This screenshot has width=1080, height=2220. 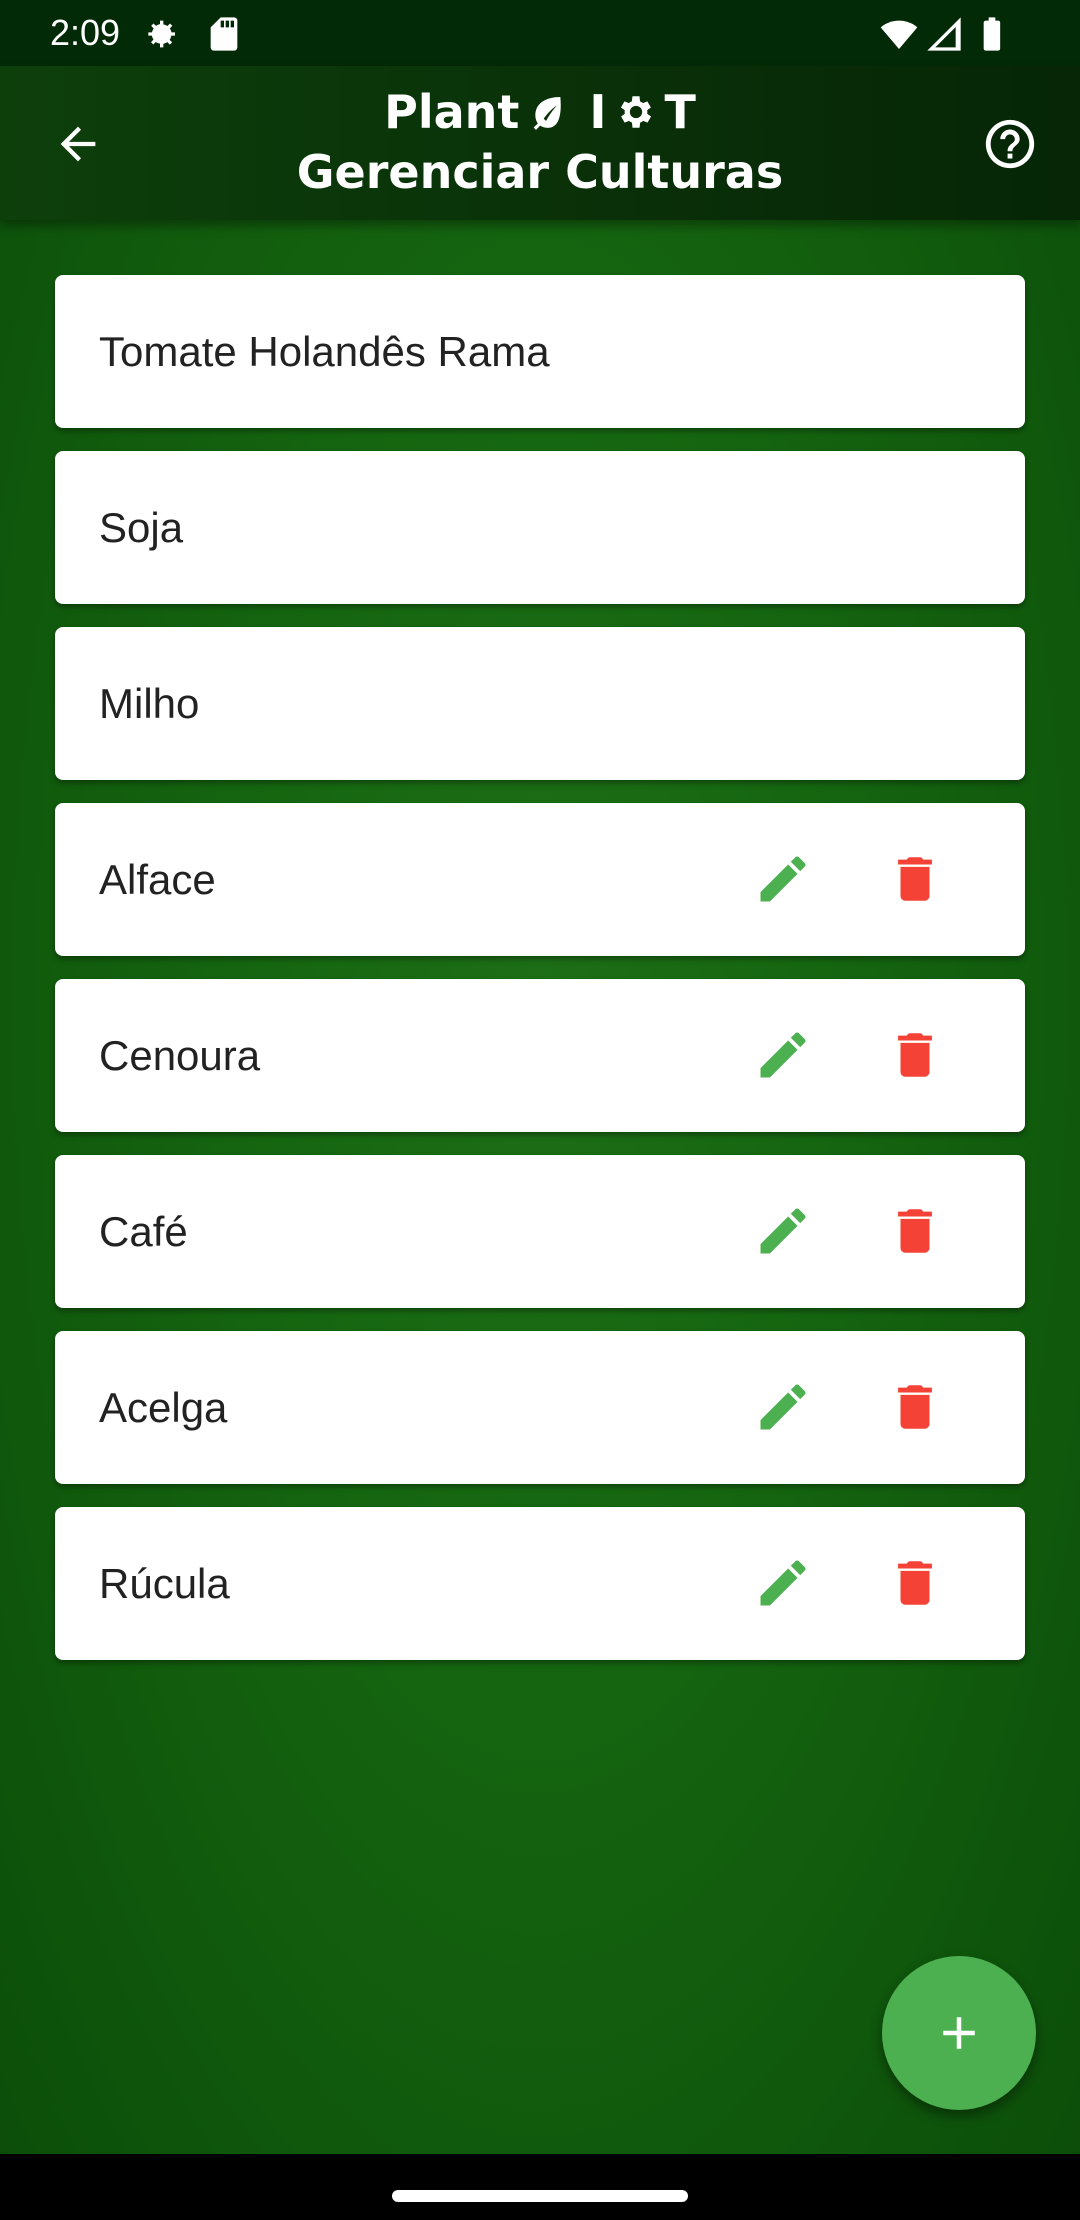 I want to click on back-button, so click(x=78, y=144).